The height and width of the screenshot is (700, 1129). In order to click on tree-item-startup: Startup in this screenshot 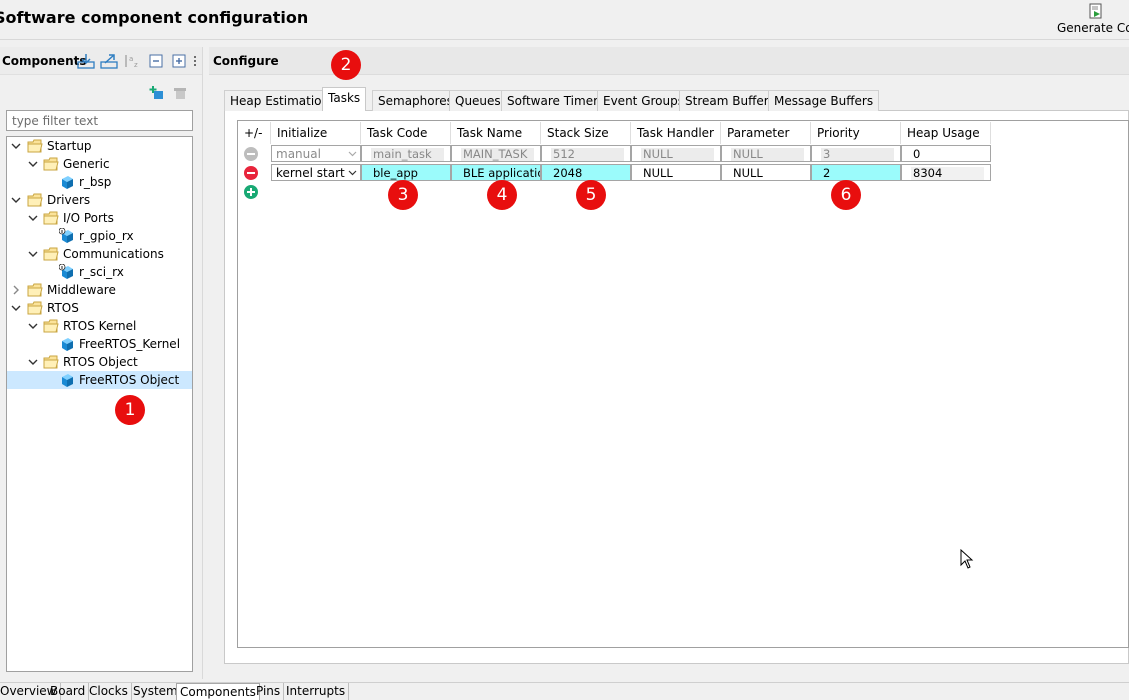, I will do `click(99, 146)`.